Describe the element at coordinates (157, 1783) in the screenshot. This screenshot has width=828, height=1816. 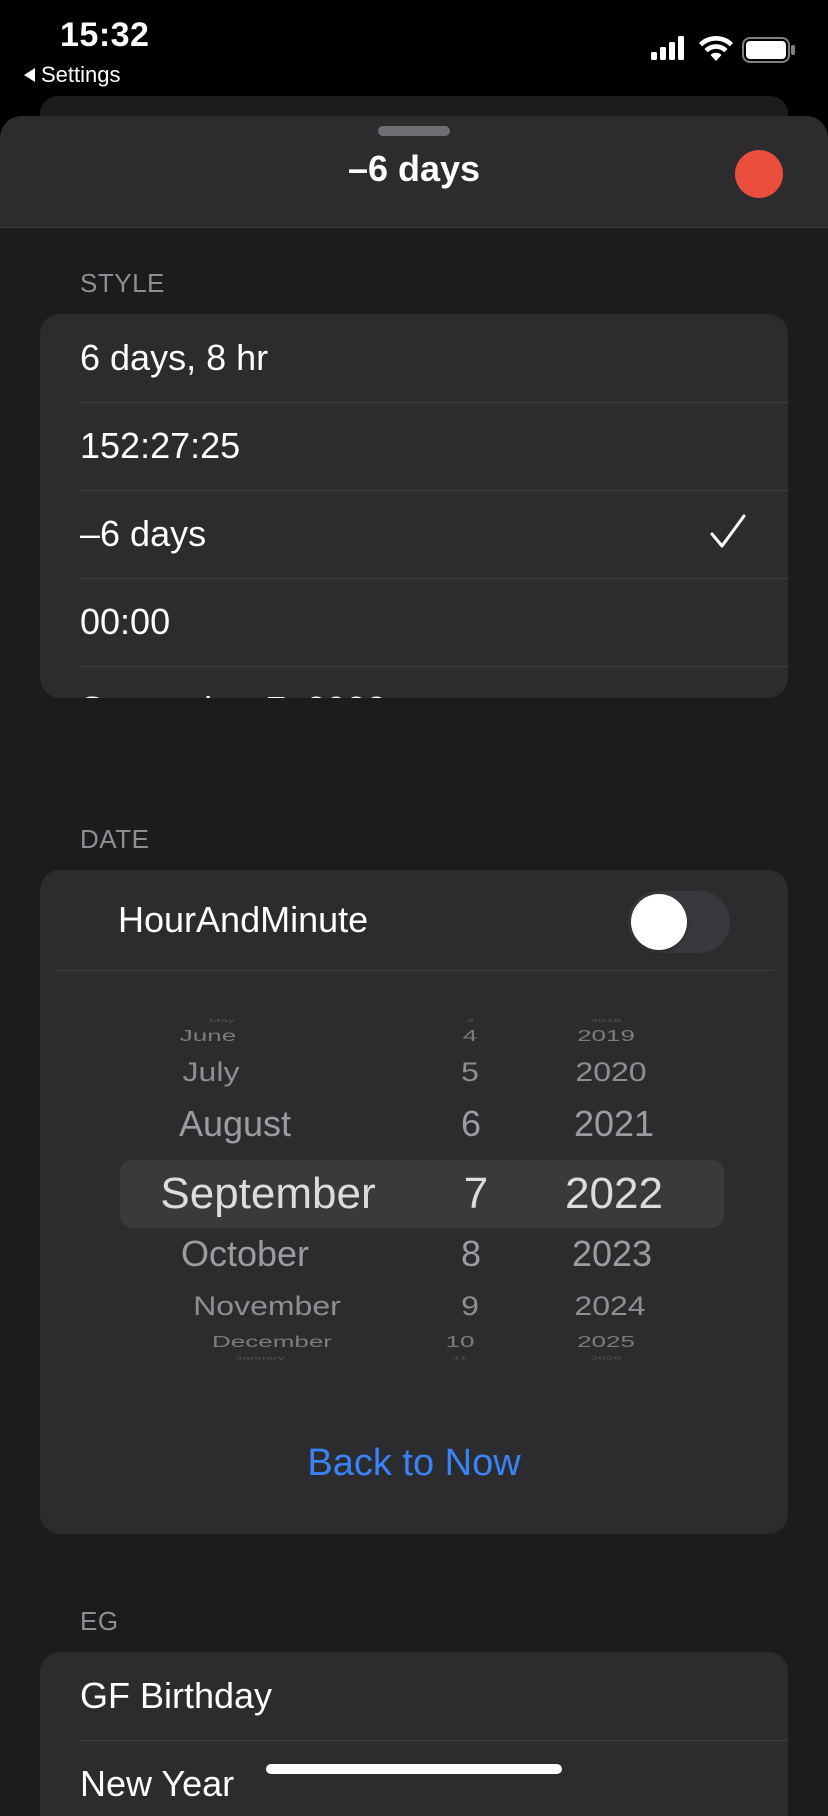
I see `eg-item-label: New Year` at that location.